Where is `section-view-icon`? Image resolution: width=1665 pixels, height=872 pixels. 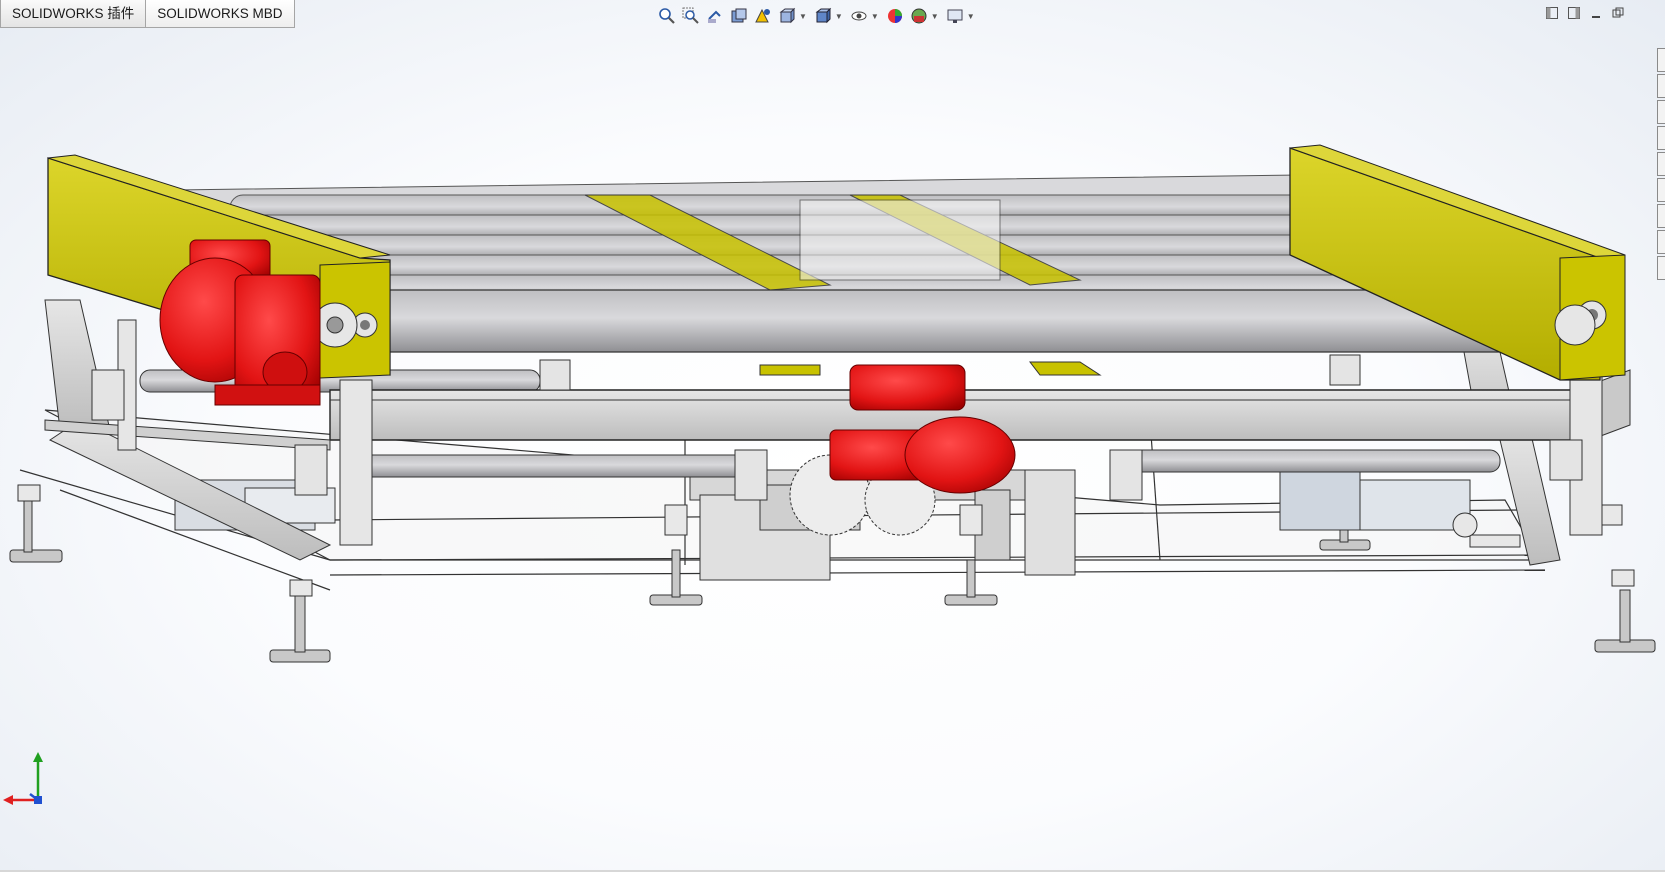
section-view-icon is located at coordinates (739, 16).